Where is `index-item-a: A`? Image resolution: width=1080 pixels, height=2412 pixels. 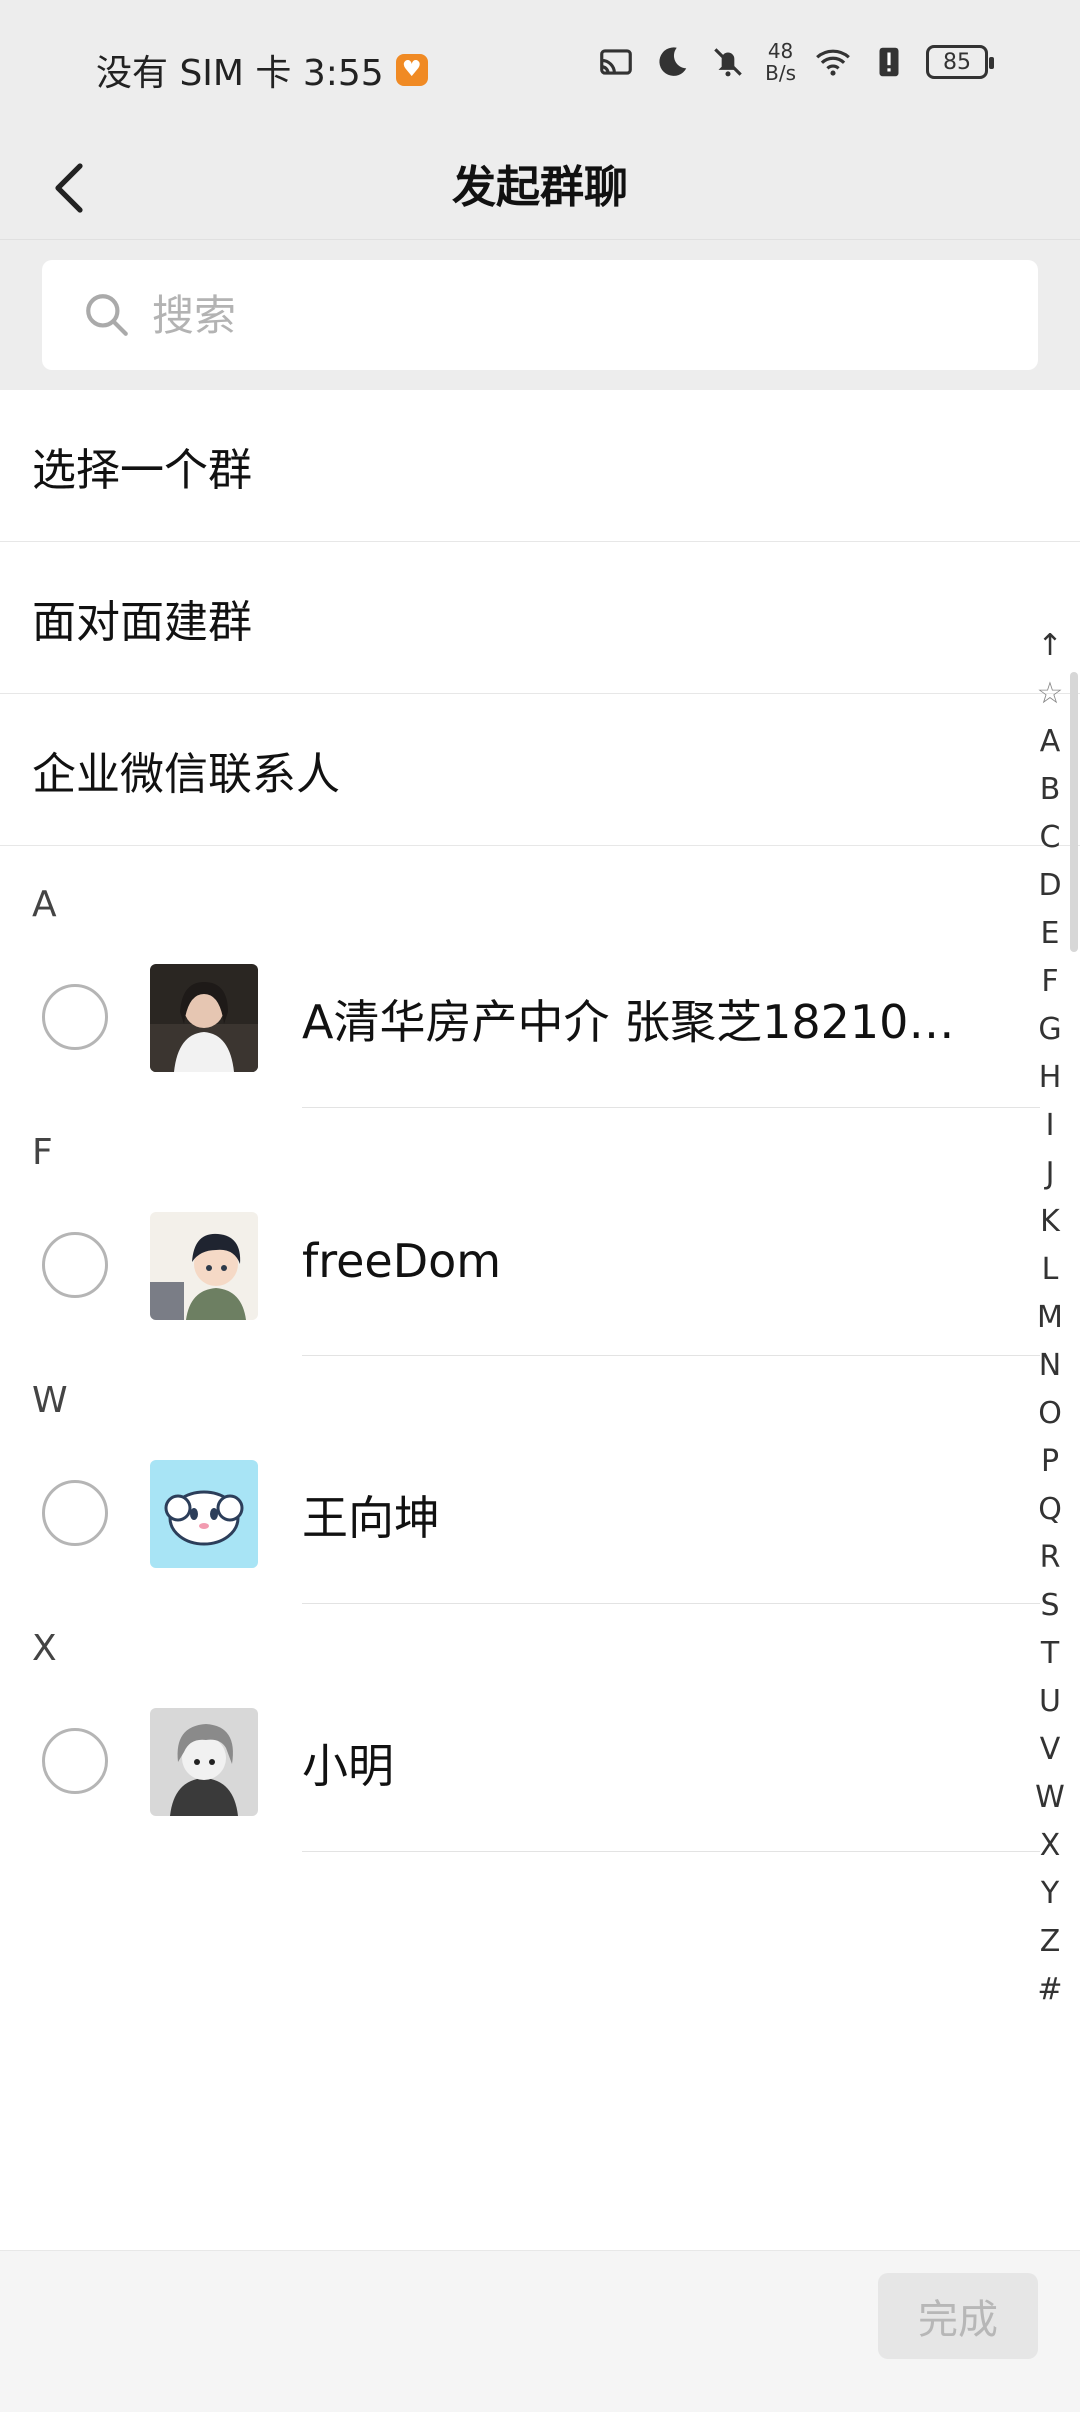 index-item-a: A is located at coordinates (1050, 742).